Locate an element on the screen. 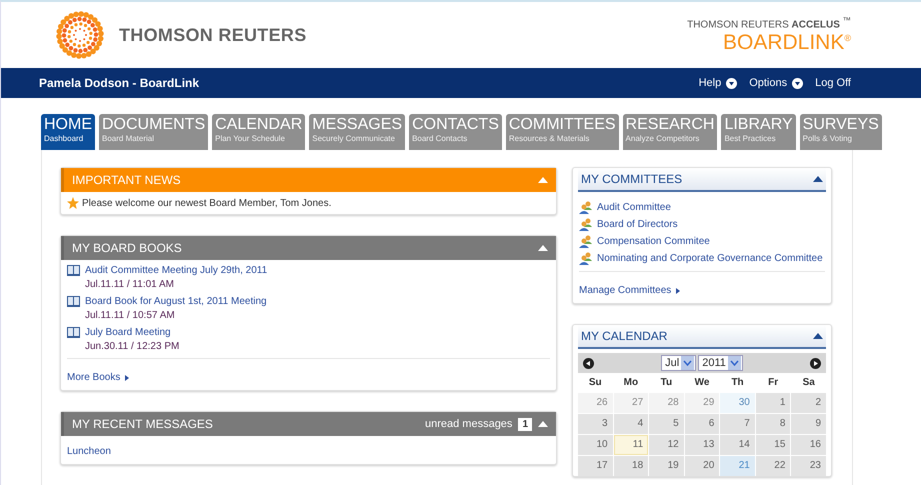 The width and height of the screenshot is (921, 485). calendar-day: 8 is located at coordinates (773, 424).